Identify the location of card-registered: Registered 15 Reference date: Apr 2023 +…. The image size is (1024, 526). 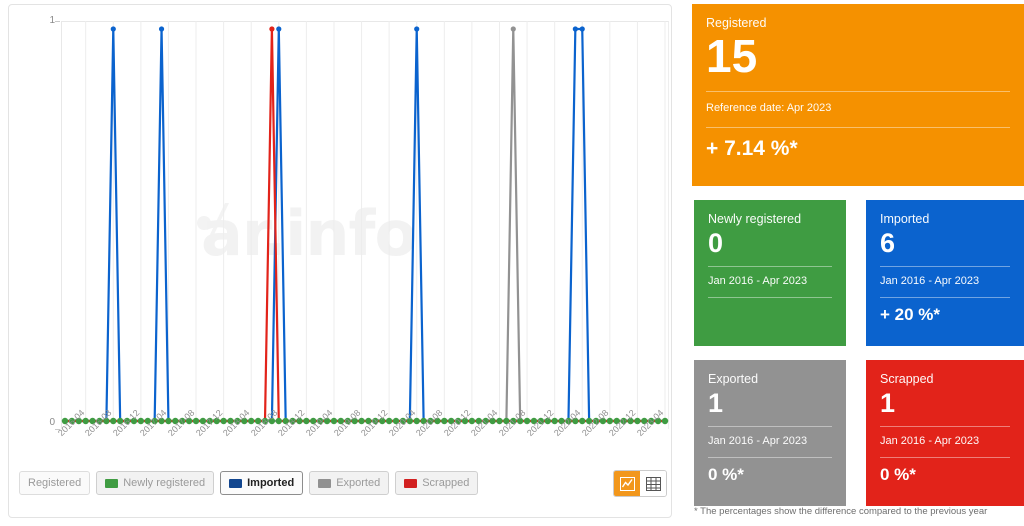
(858, 95).